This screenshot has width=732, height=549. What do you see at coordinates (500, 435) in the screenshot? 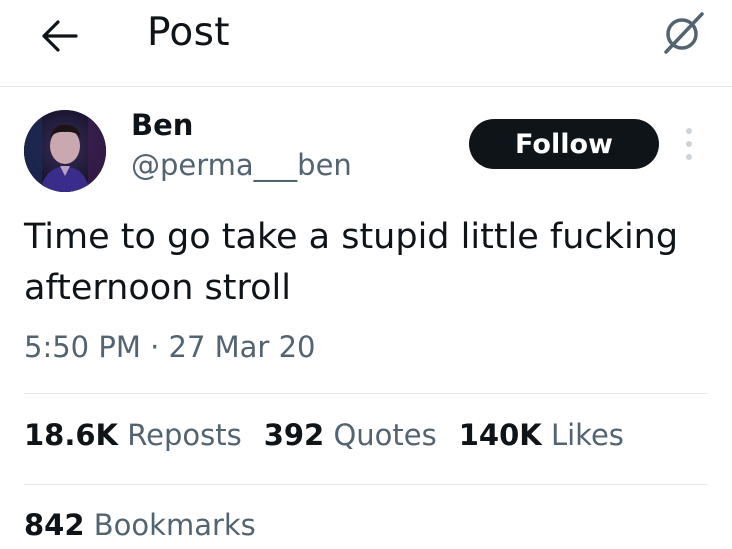
I see `likes-count: 140K` at bounding box center [500, 435].